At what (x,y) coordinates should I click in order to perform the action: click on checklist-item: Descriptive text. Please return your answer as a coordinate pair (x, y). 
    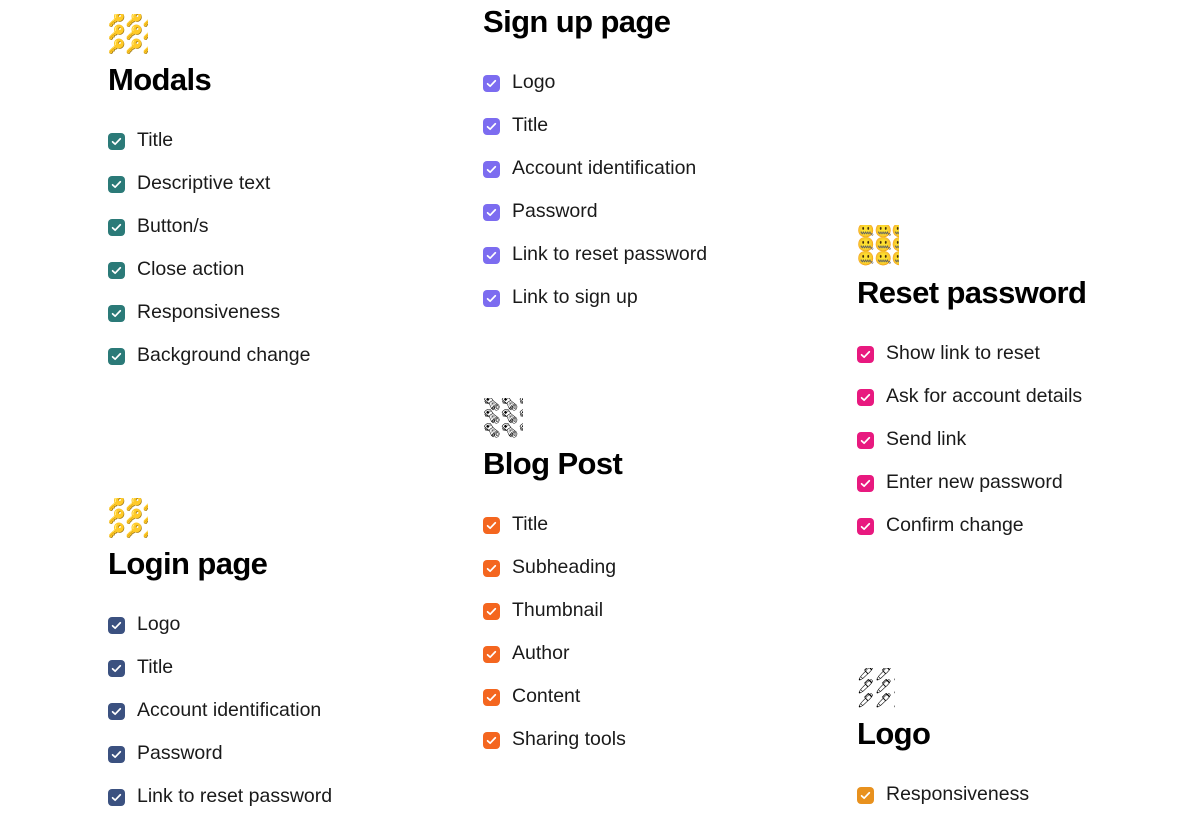
    Looking at the image, I should click on (209, 184).